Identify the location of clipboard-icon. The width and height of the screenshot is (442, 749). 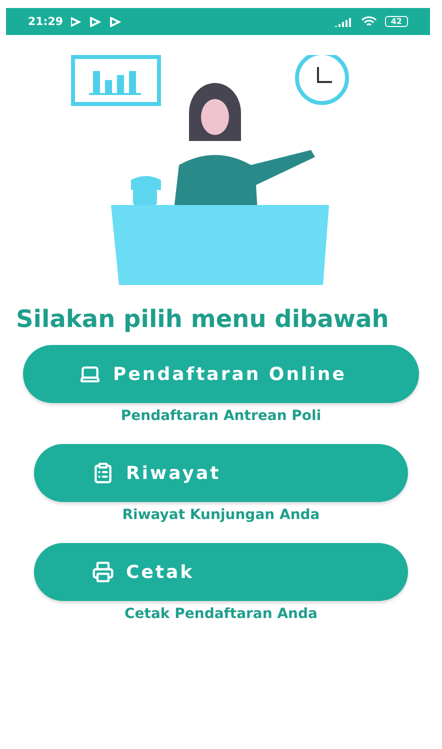
(103, 473).